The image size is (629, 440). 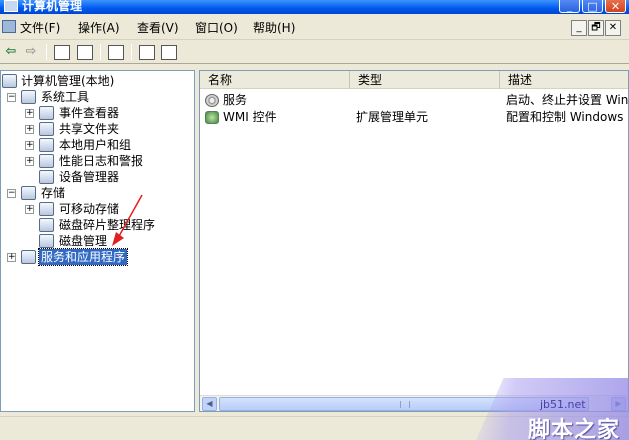 I want to click on mdi-controls: _ 🗗 ✕, so click(x=595, y=27).